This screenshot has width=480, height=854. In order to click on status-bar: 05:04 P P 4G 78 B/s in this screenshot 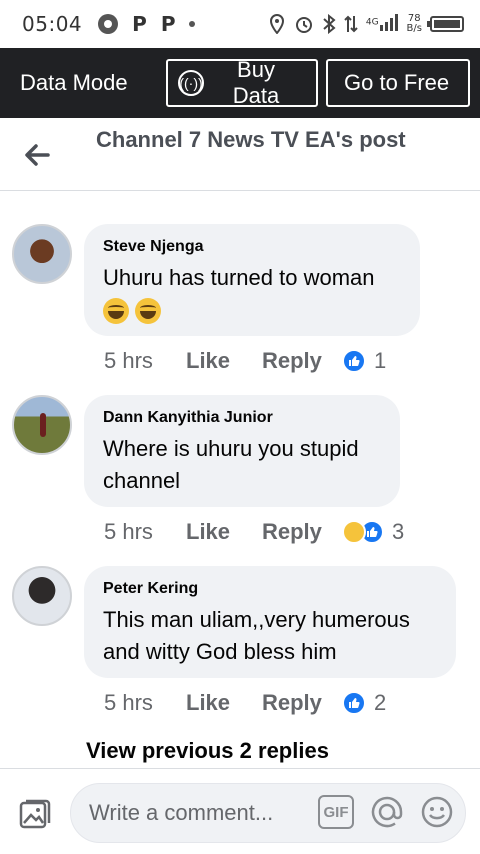, I will do `click(240, 24)`.